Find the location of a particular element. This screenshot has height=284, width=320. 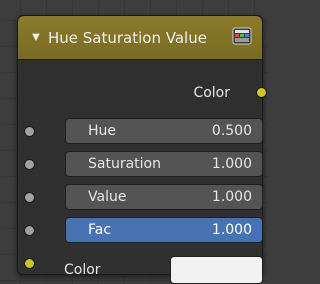

fac-value: 1.000 is located at coordinates (231, 230).